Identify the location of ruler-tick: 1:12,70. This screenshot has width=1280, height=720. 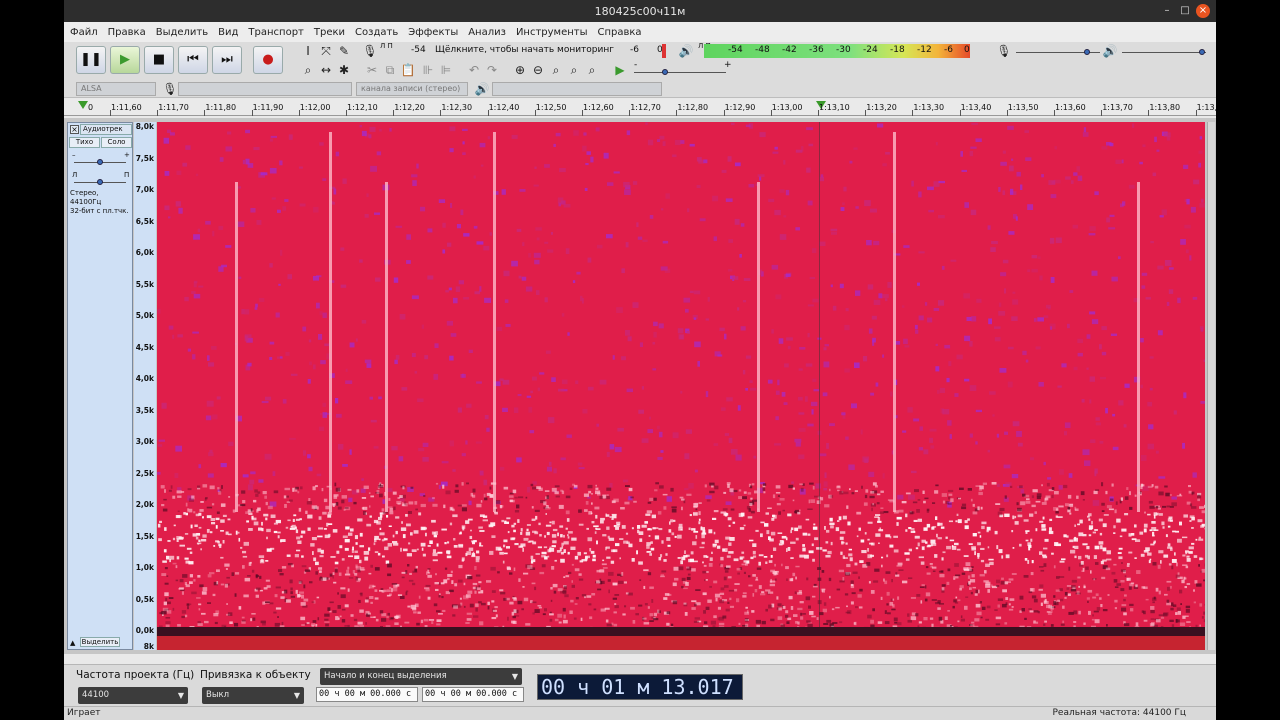
(645, 107).